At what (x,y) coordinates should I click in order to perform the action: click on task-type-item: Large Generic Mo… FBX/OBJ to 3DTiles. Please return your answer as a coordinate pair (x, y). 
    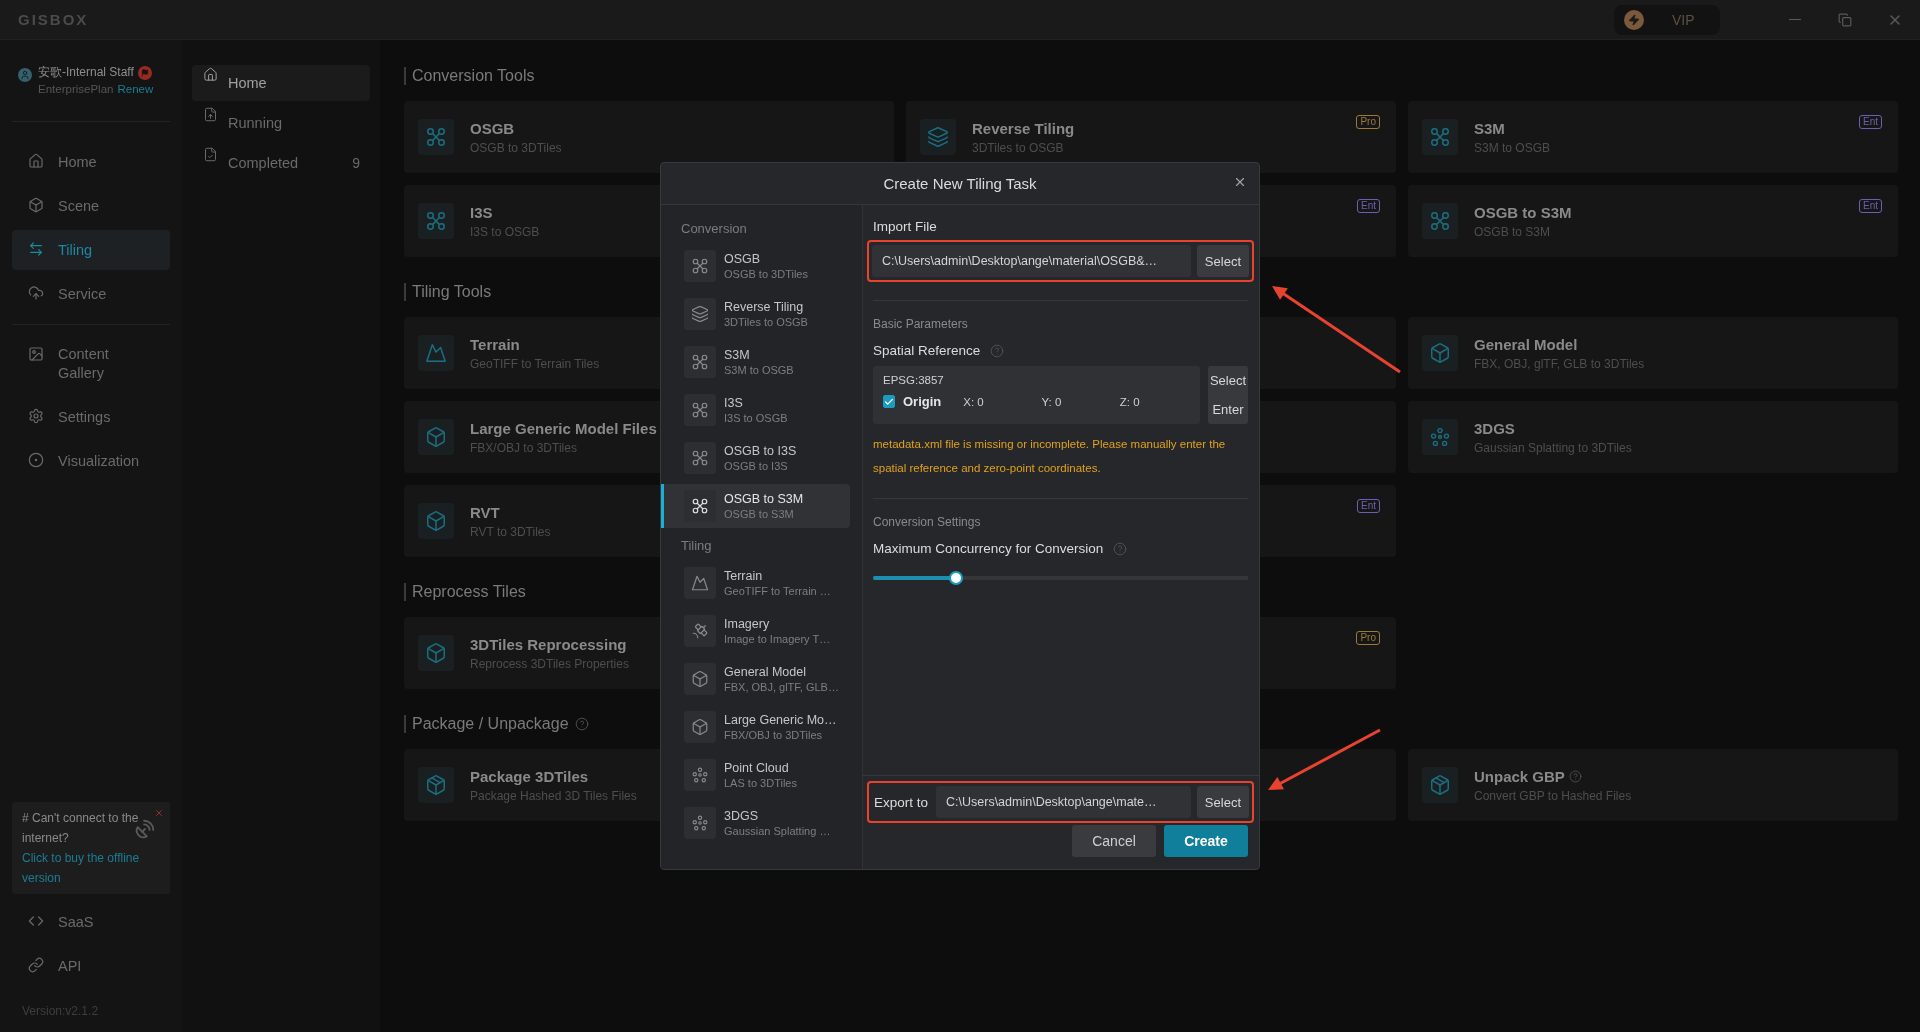
    Looking at the image, I should click on (755, 727).